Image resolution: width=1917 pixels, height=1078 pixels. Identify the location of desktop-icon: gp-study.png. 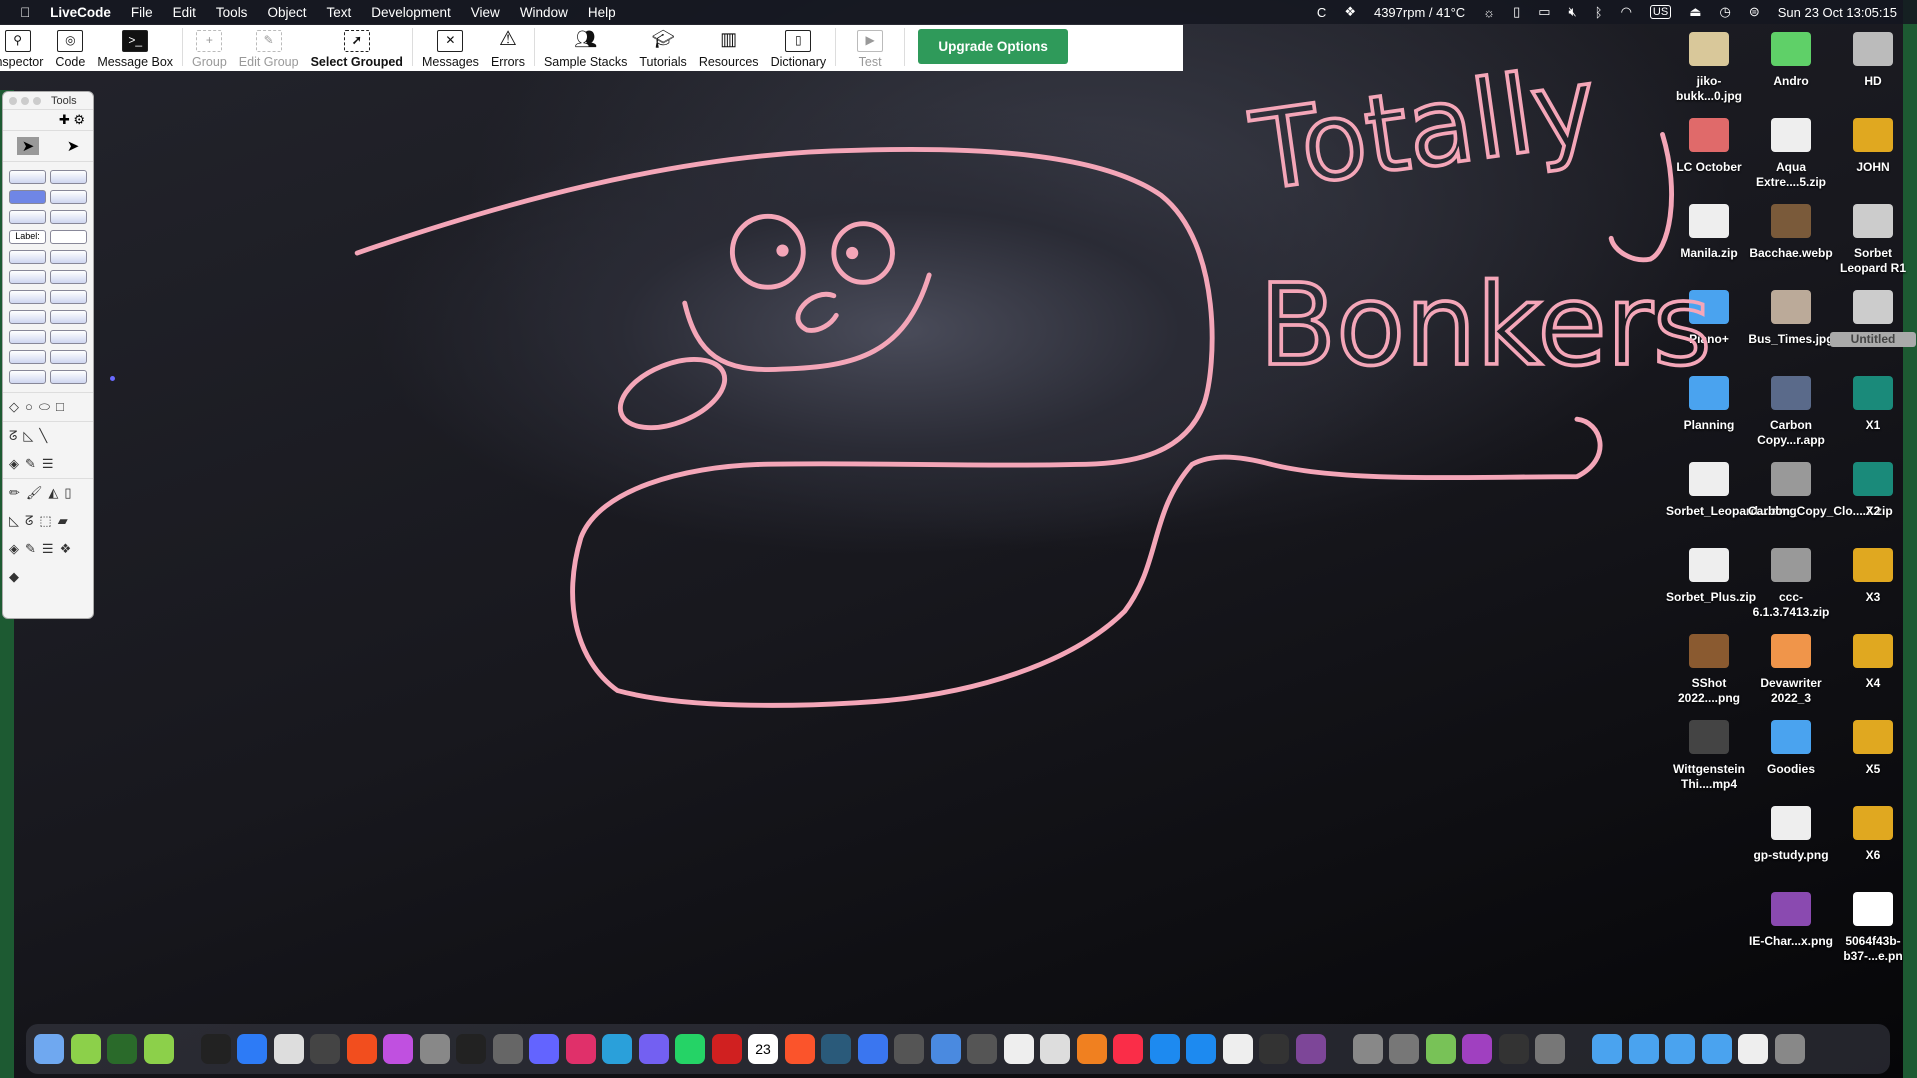
(1791, 834).